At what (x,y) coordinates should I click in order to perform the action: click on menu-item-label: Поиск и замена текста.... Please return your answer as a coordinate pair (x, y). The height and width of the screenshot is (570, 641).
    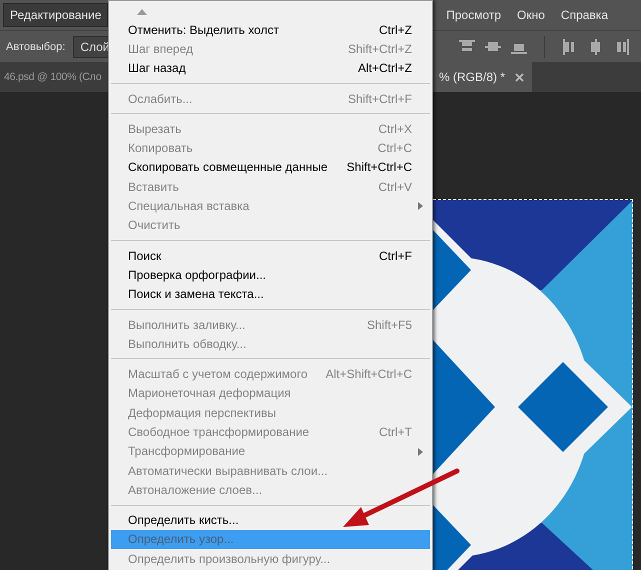
    Looking at the image, I should click on (196, 294).